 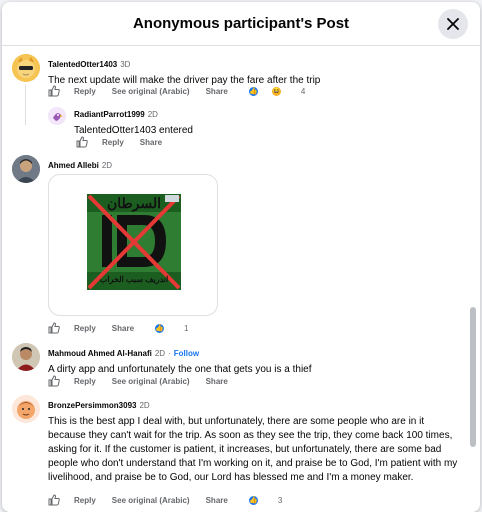 What do you see at coordinates (284, 91) in the screenshot?
I see `reaction-summary: 👍 😆 4` at bounding box center [284, 91].